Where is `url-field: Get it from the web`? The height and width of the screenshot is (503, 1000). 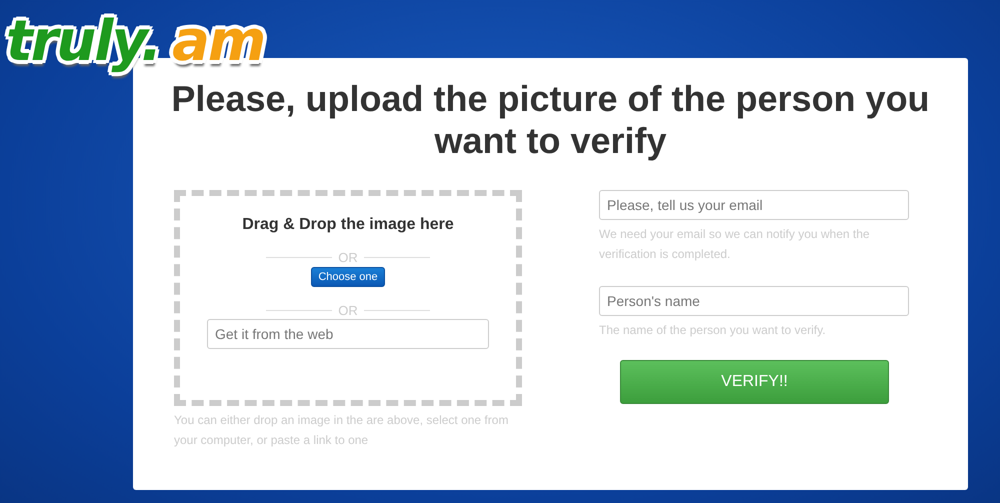 url-field: Get it from the web is located at coordinates (348, 334).